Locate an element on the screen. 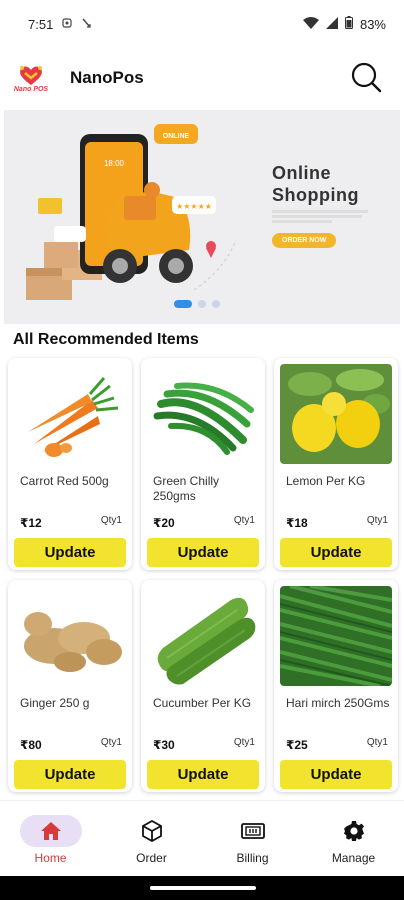  product-price: ₹80 is located at coordinates (31, 745).